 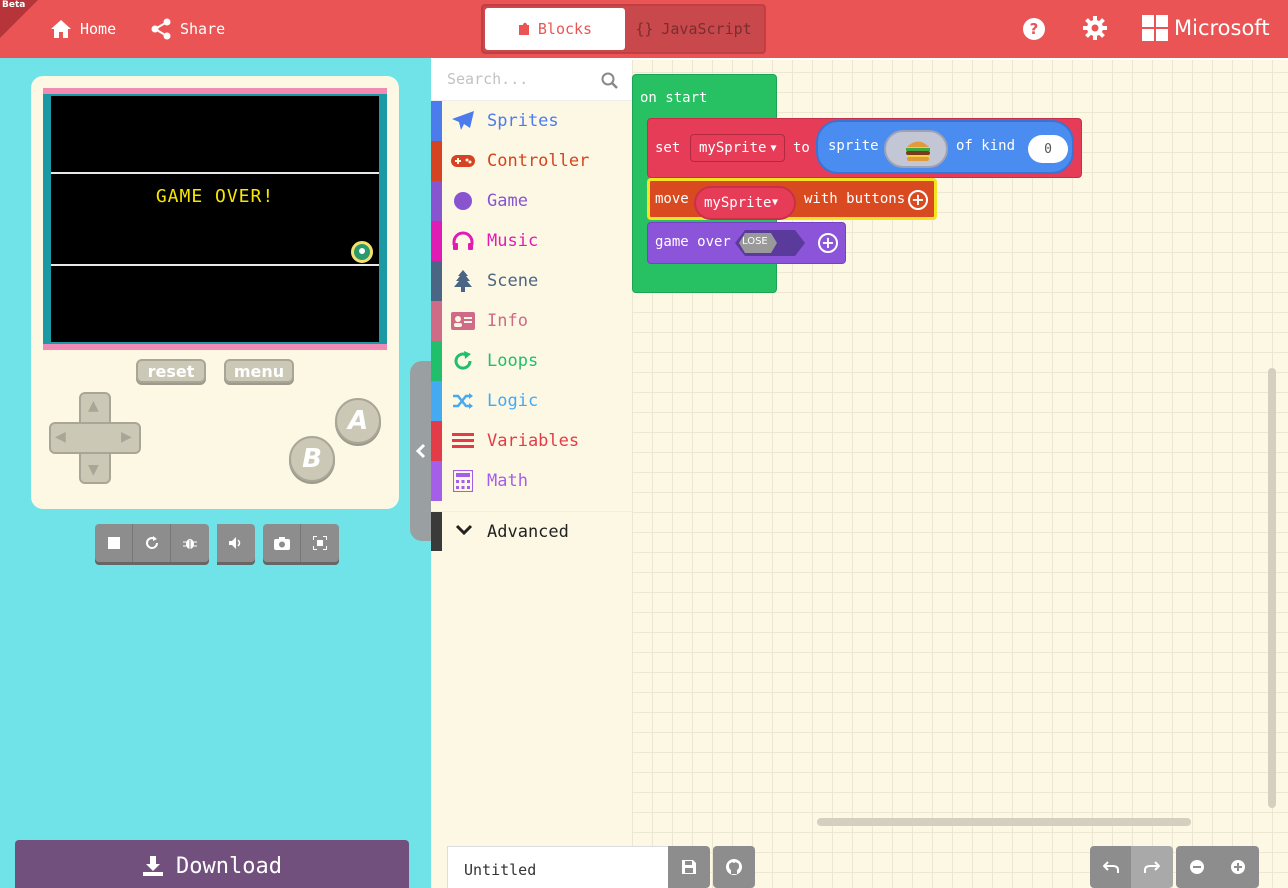 What do you see at coordinates (644, 29) in the screenshot?
I see `braces-icon: {}` at bounding box center [644, 29].